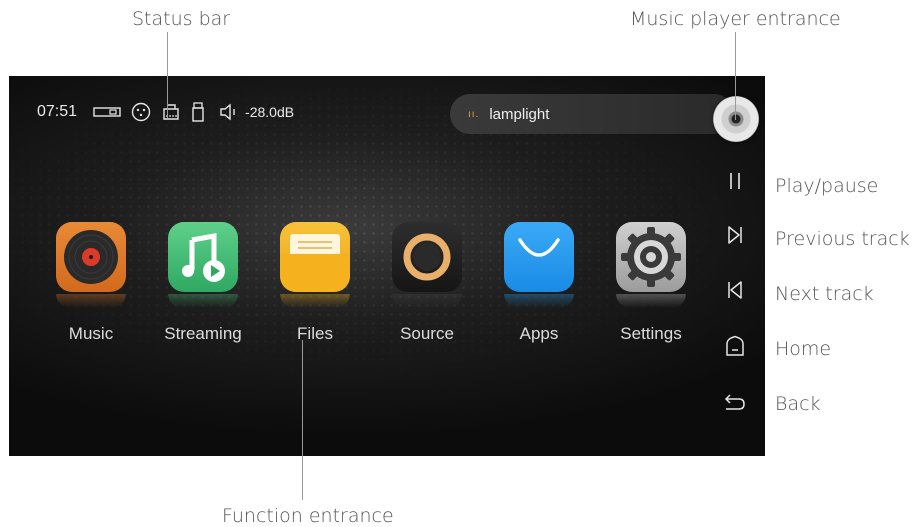  I want to click on app-streaming: Streaming, so click(203, 283).